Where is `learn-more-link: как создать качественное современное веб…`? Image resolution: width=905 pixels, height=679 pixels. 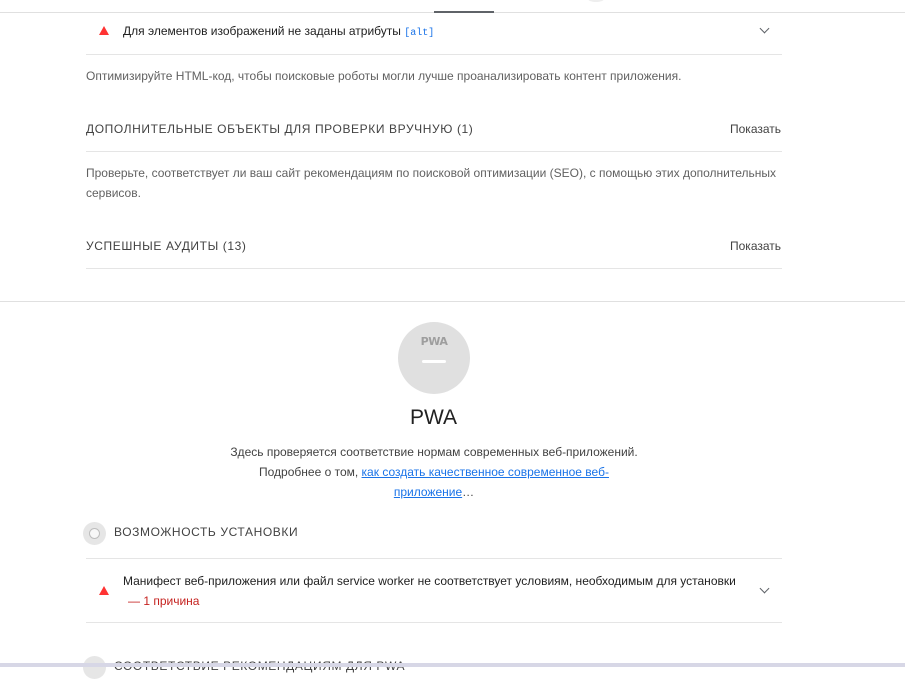
learn-more-link: как создать качественное современное веб… is located at coordinates (485, 482).